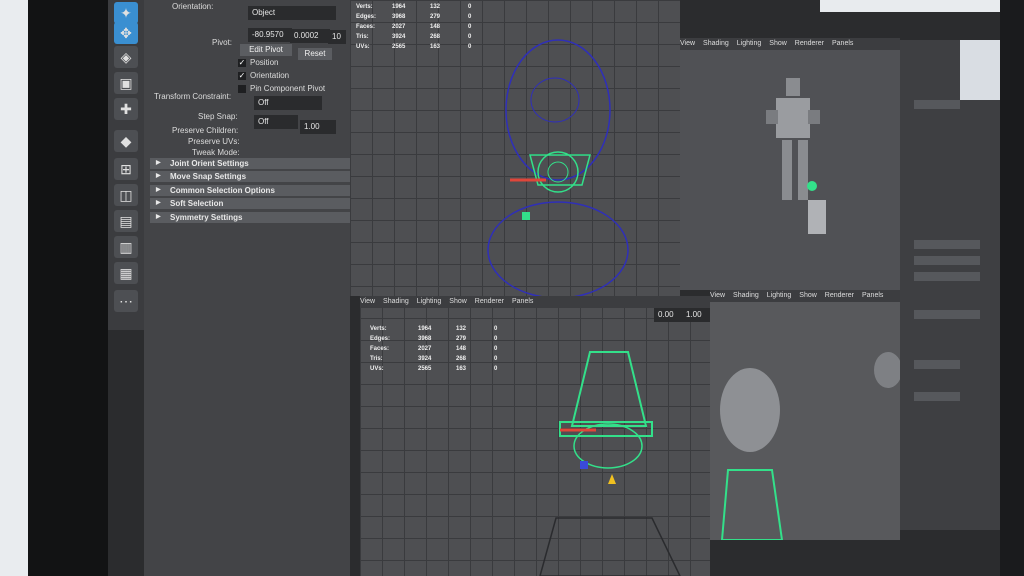 This screenshot has height=576, width=1024. What do you see at coordinates (193, 6) in the screenshot?
I see `orientation-label: Orientation:` at bounding box center [193, 6].